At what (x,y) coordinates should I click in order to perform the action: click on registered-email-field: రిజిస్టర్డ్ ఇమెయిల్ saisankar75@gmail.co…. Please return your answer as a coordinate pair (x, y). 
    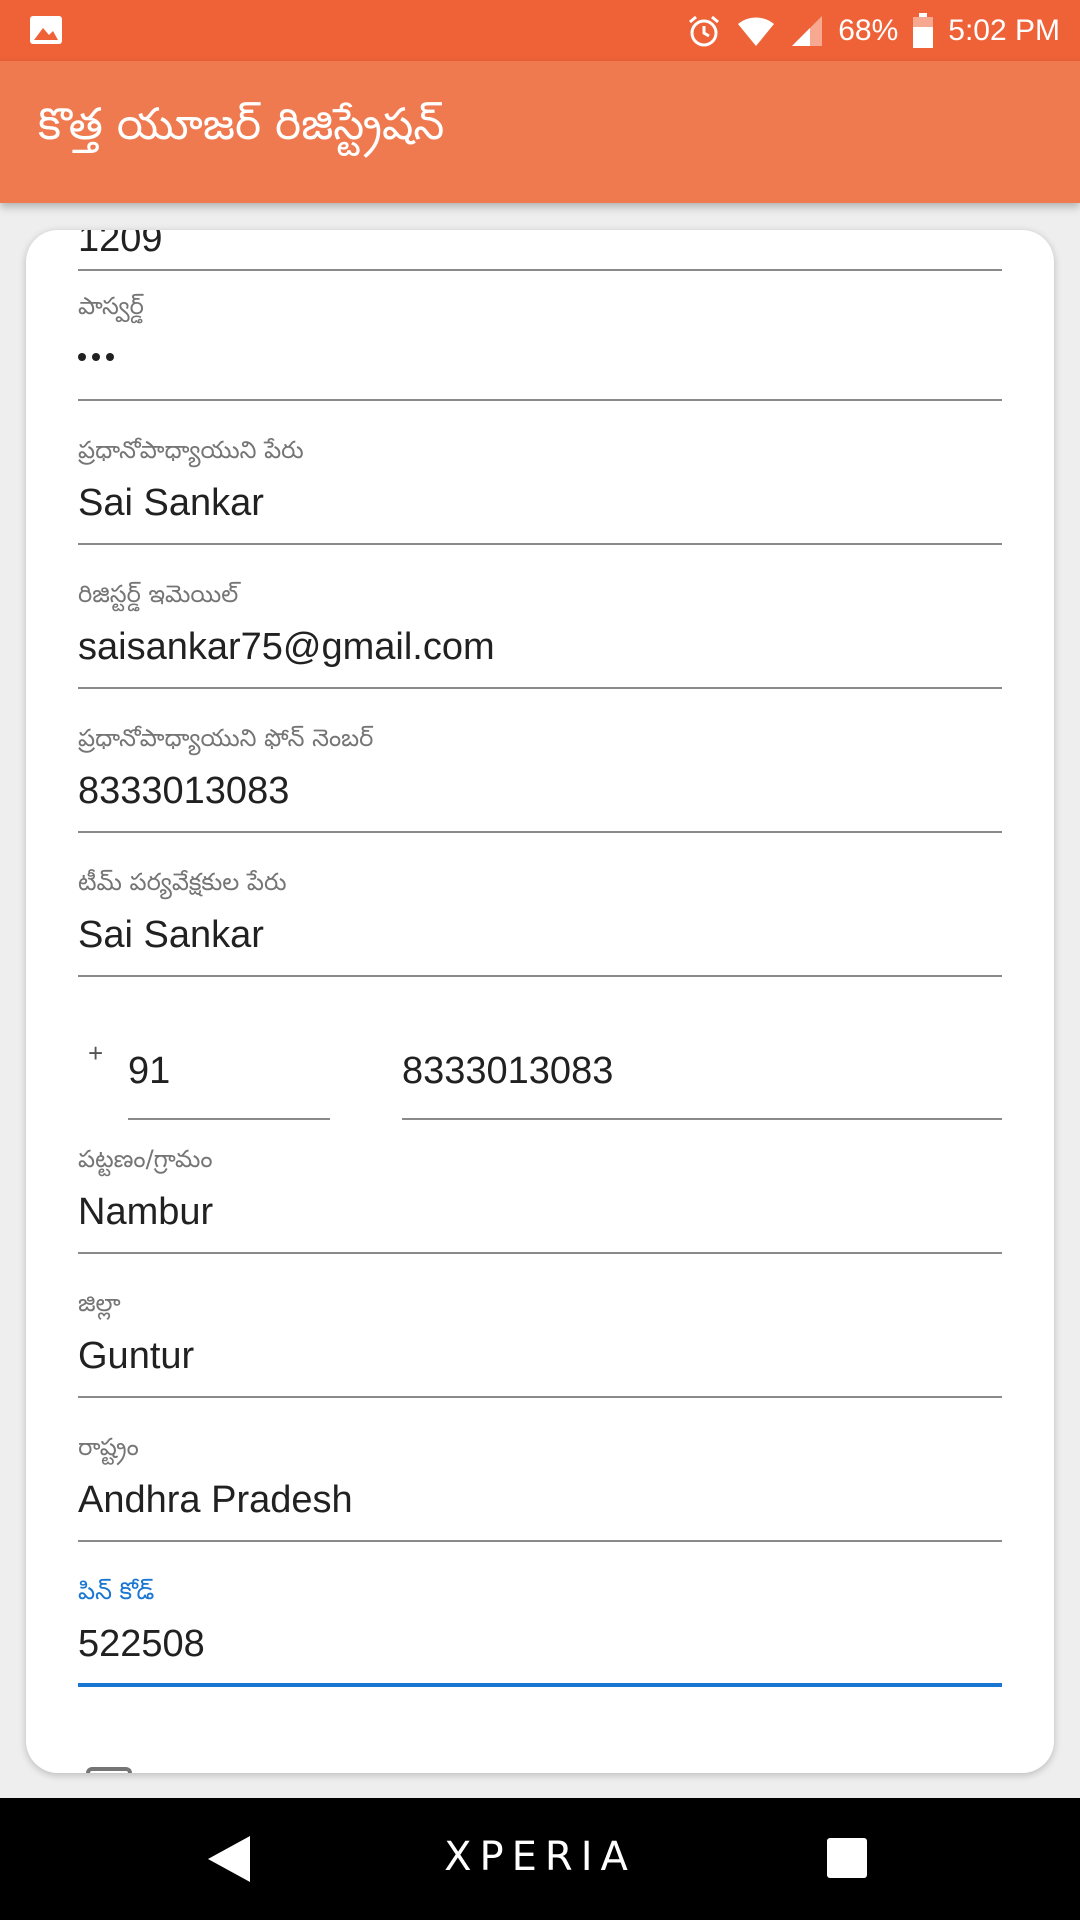
    Looking at the image, I should click on (540, 630).